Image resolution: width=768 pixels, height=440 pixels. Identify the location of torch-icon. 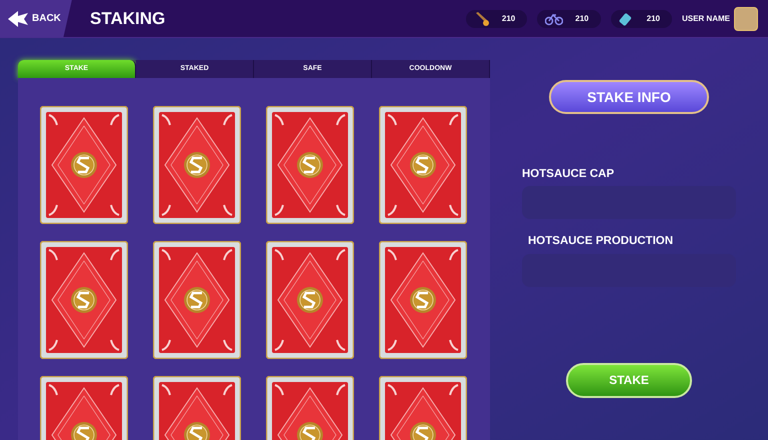
(482, 18).